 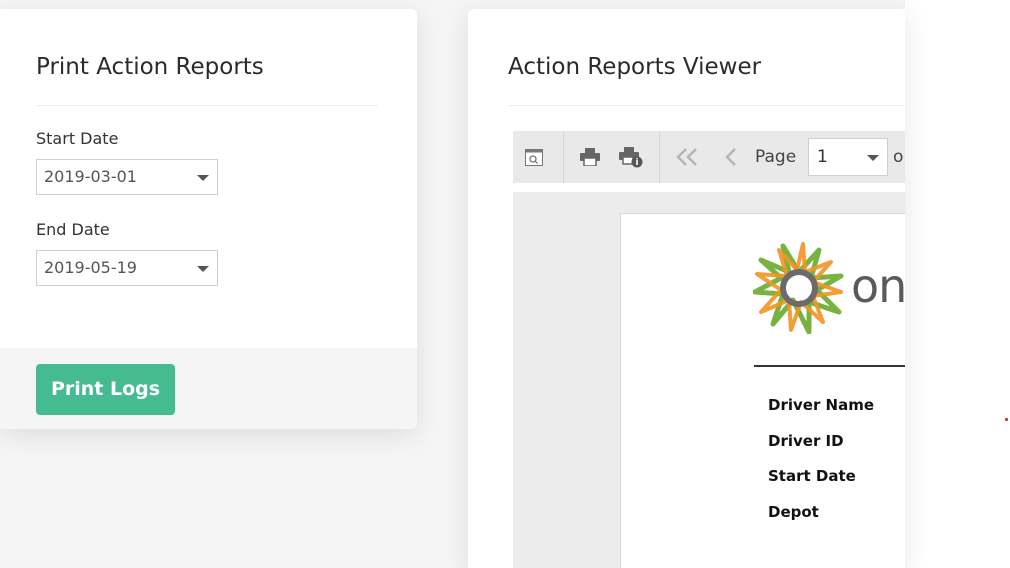 What do you see at coordinates (90, 176) in the screenshot?
I see `start-date-value: 2019-03-01` at bounding box center [90, 176].